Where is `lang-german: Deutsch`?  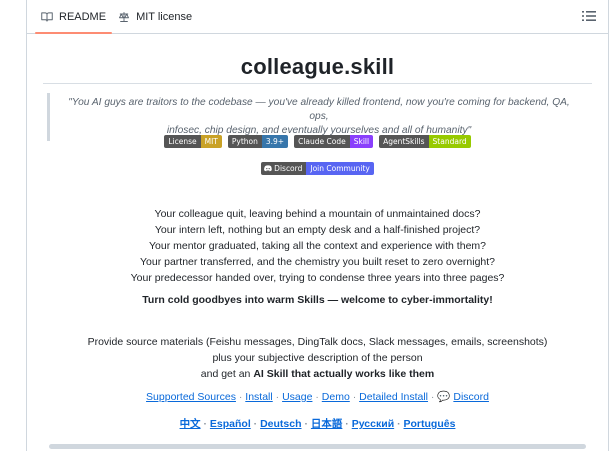
lang-german: Deutsch is located at coordinates (280, 424).